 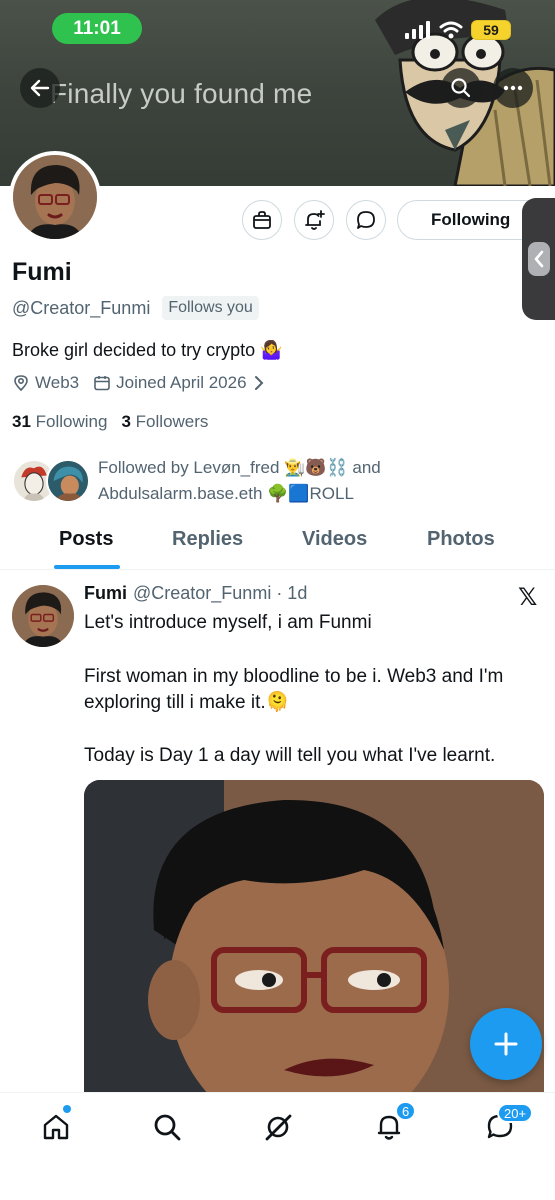 What do you see at coordinates (21, 383) in the screenshot?
I see `location-icon` at bounding box center [21, 383].